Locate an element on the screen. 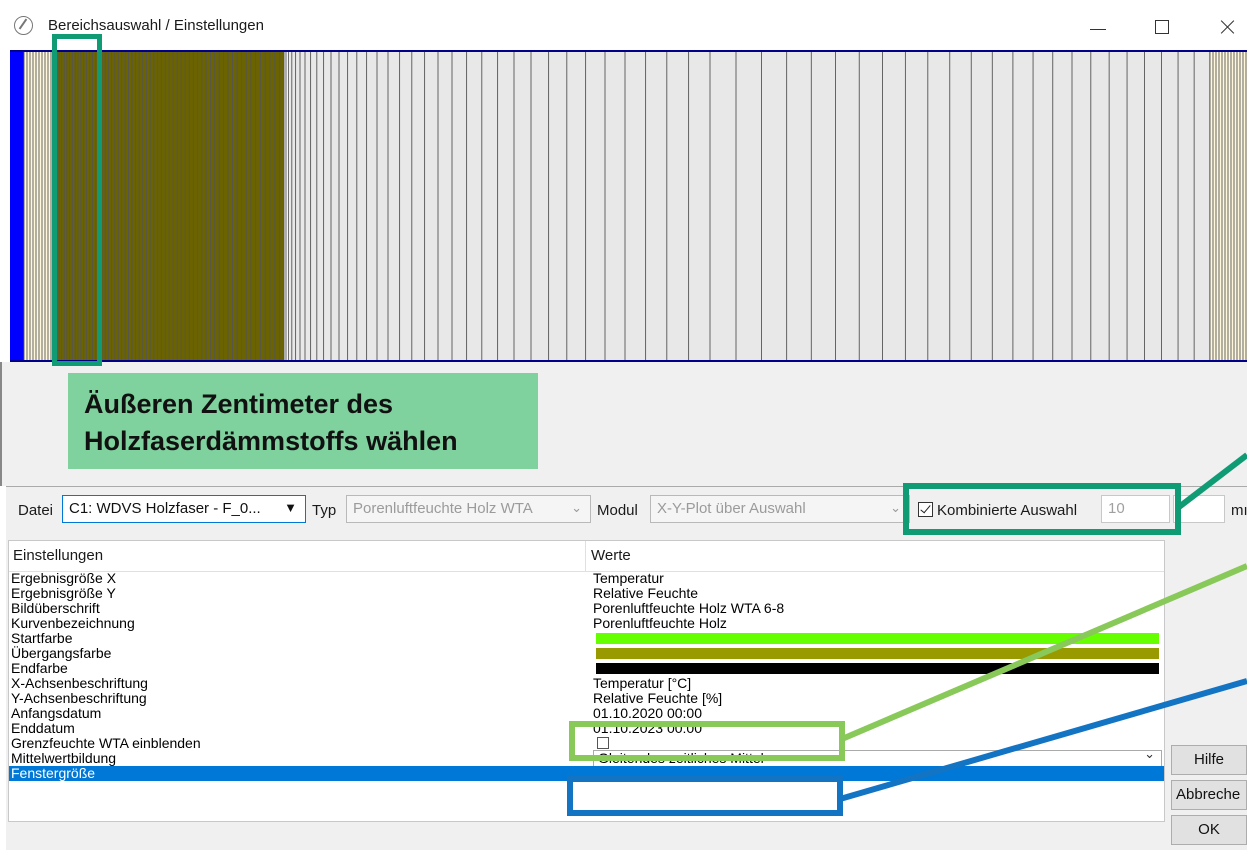 The image size is (1247, 850). maximize-button is located at coordinates (1162, 26).